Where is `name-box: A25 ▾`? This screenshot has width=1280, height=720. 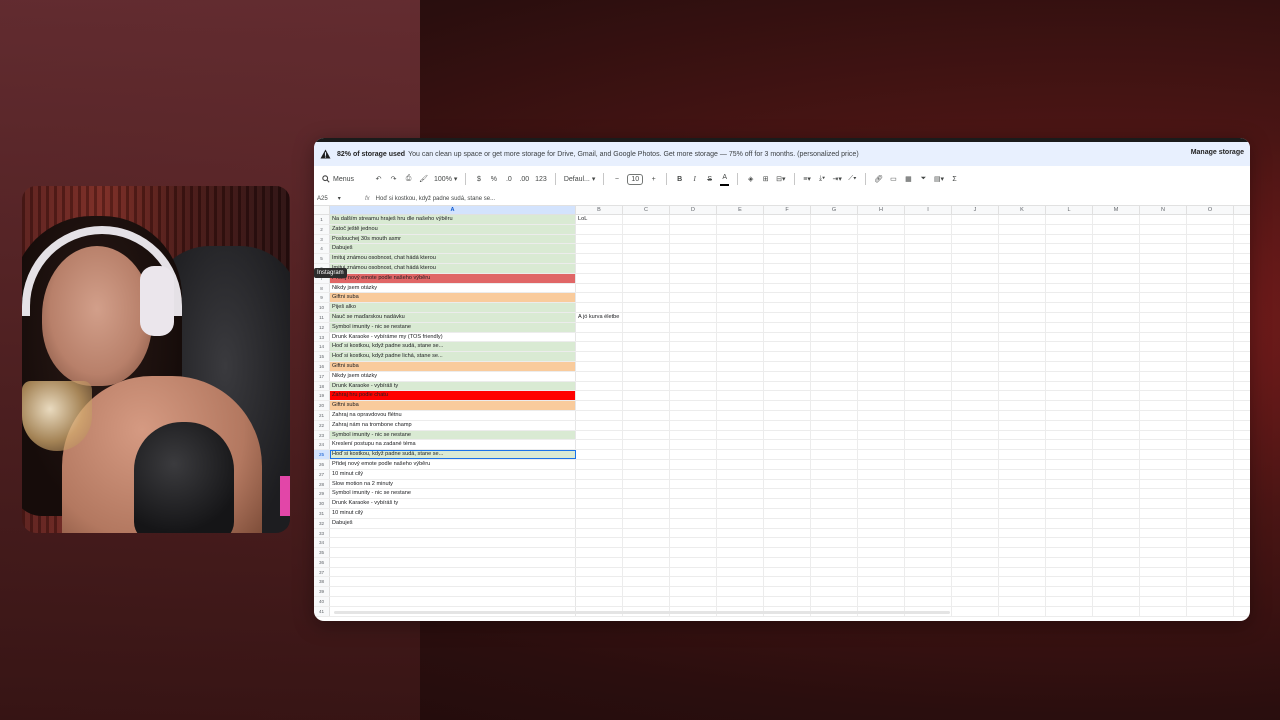 name-box: A25 ▾ is located at coordinates (337, 198).